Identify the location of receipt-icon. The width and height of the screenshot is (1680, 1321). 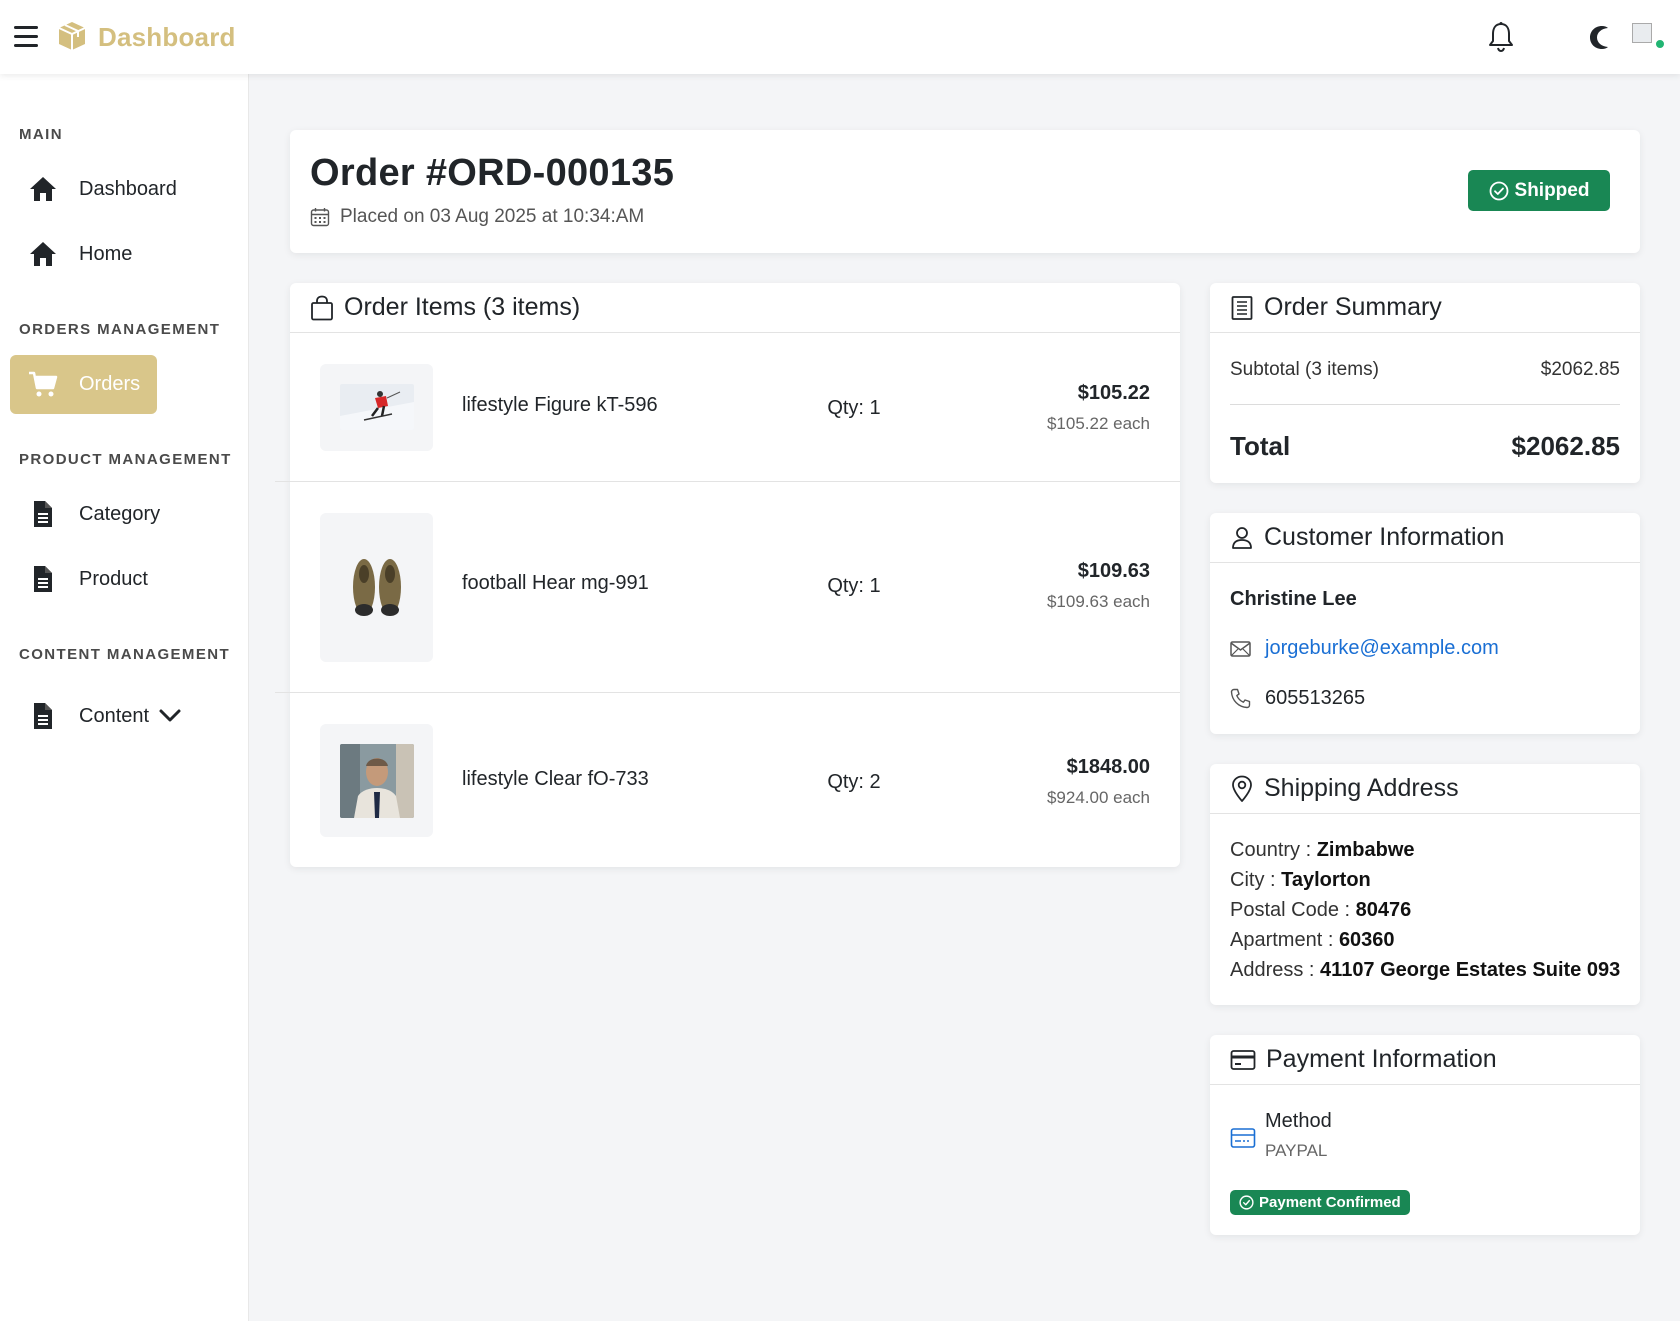
(1242, 307).